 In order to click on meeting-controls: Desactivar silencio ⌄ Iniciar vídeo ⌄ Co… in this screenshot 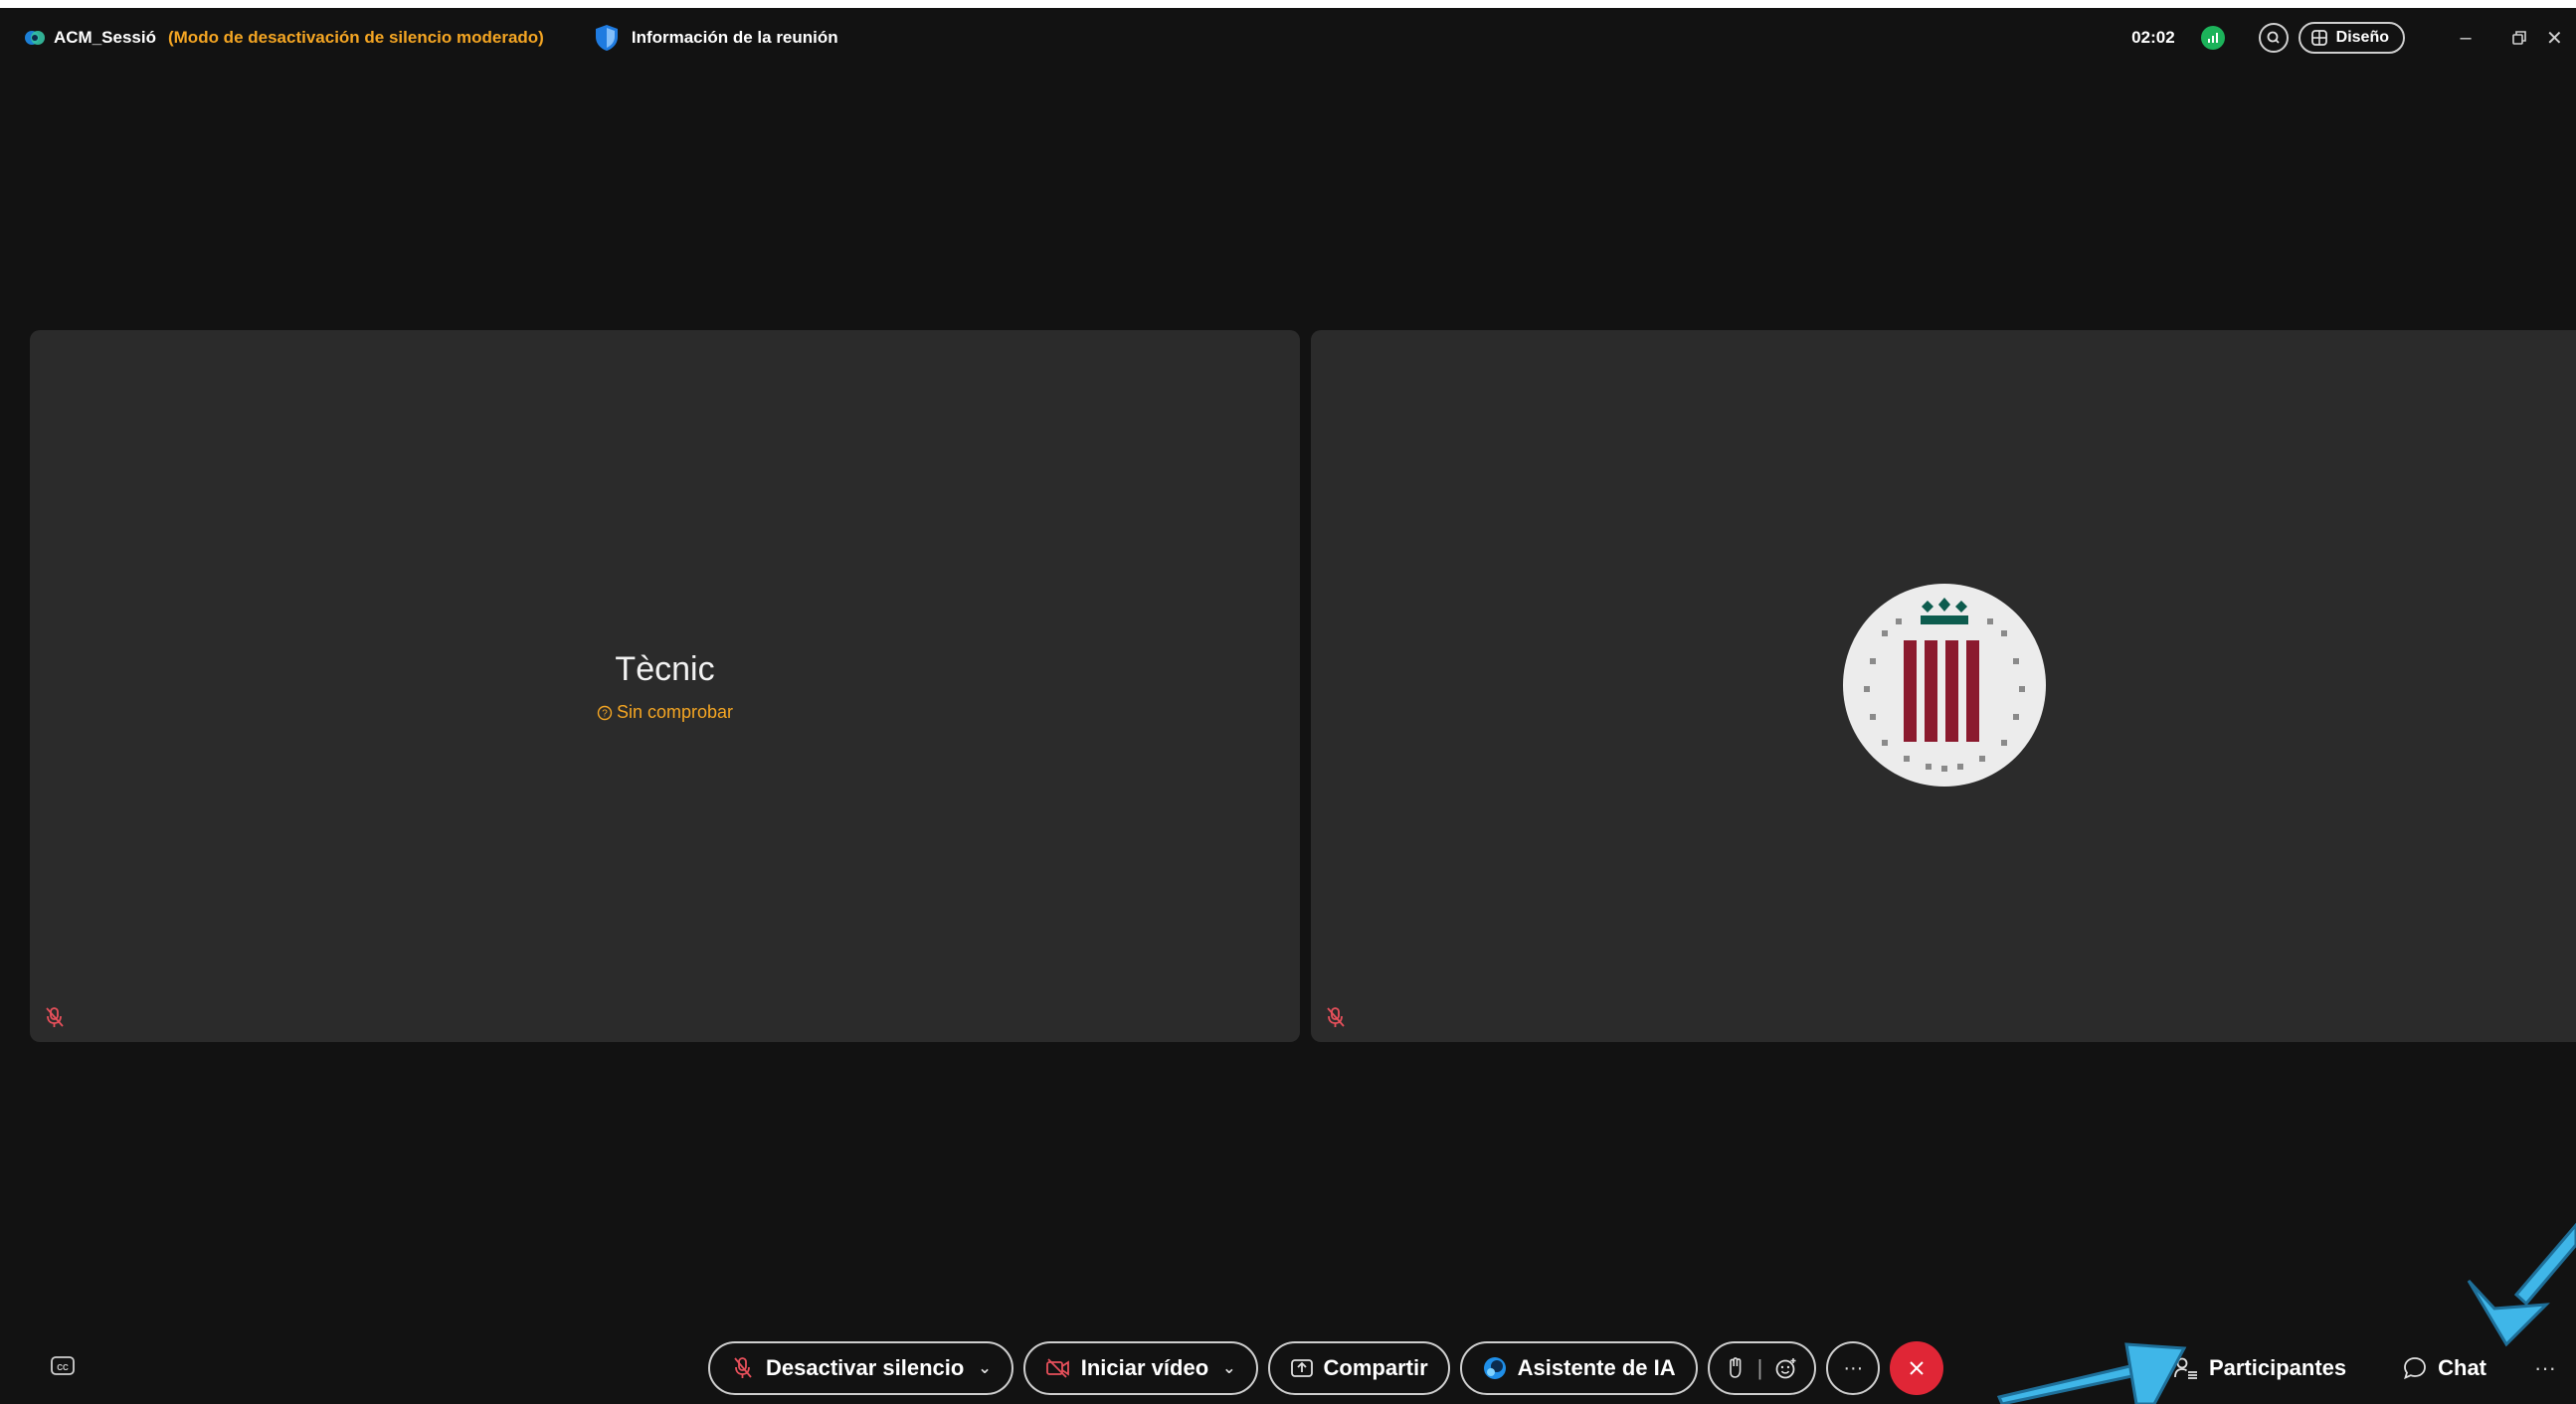, I will do `click(1326, 1368)`.